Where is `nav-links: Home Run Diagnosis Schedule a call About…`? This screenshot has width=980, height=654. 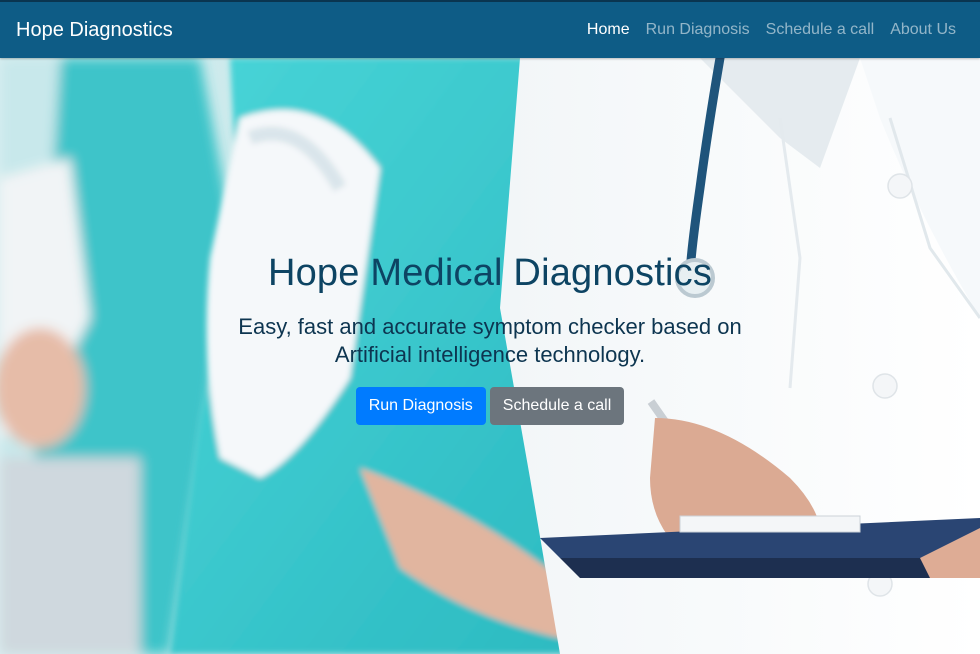 nav-links: Home Run Diagnosis Schedule a call About… is located at coordinates (771, 30).